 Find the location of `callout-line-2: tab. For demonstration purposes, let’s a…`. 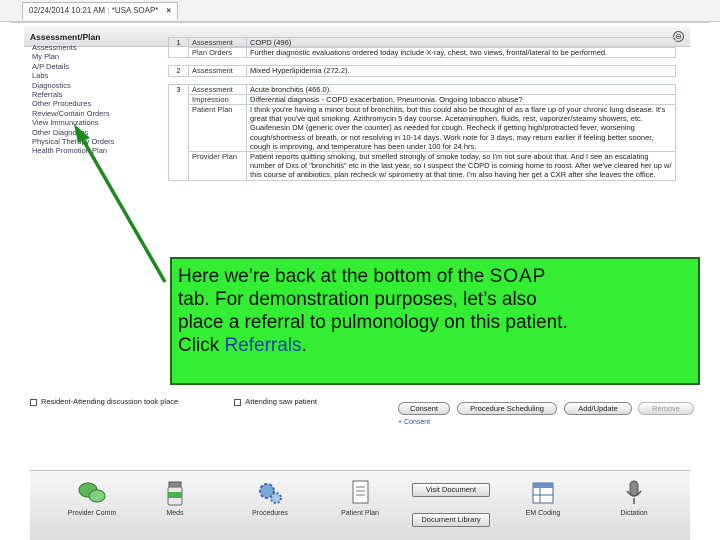

callout-line-2: tab. For demonstration purposes, let’s a… is located at coordinates (357, 299).